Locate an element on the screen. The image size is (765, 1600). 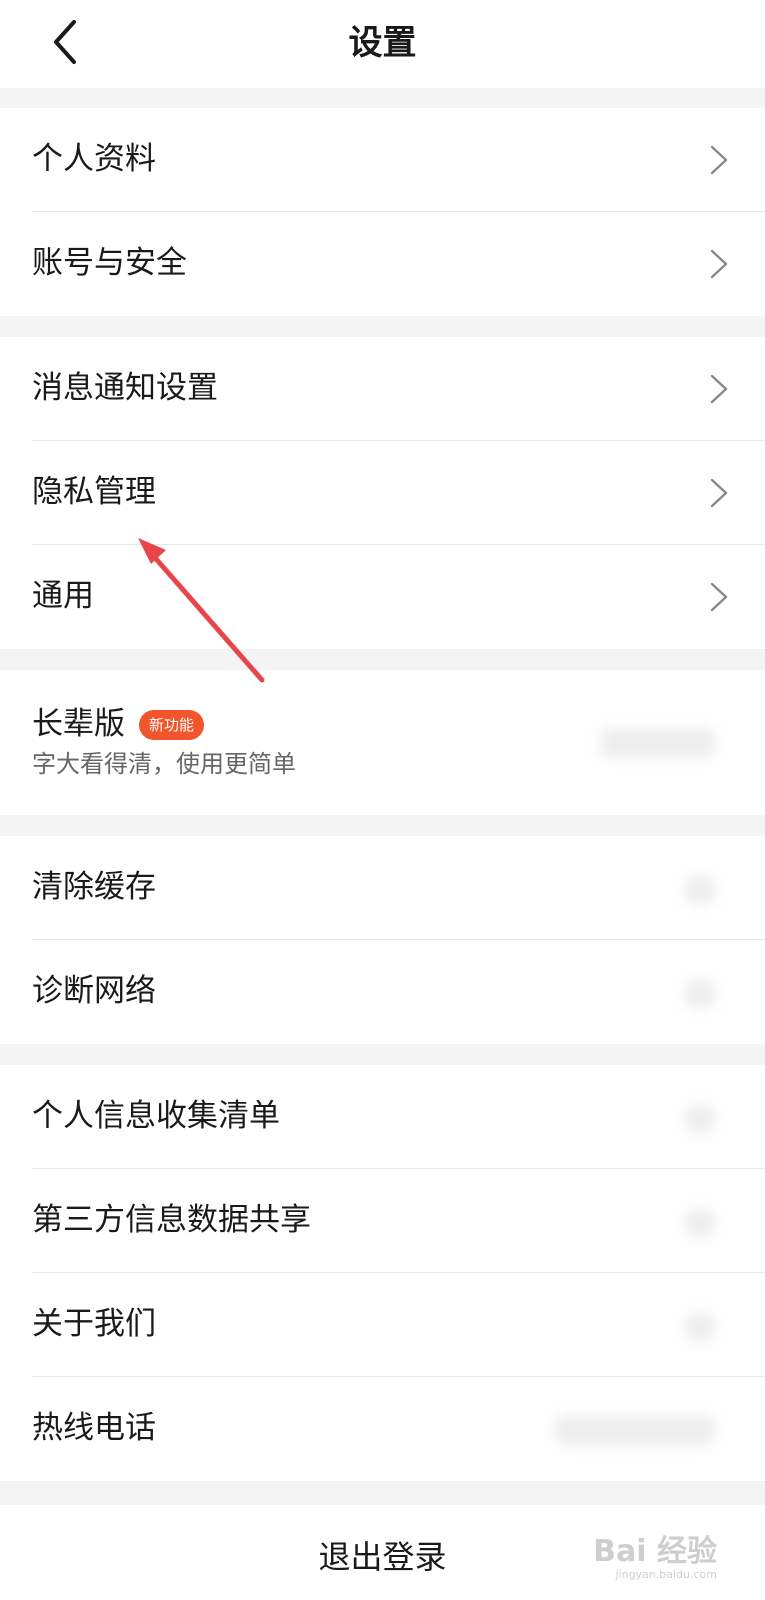
settings-item-third-party-sharing: 第三方信息数据共享 is located at coordinates (382, 1221).